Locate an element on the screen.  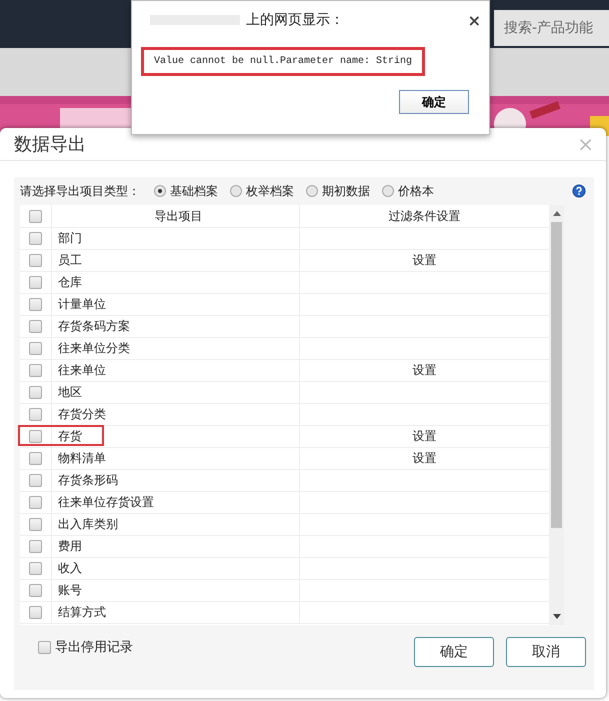
scroll-up-icon is located at coordinates (556, 213).